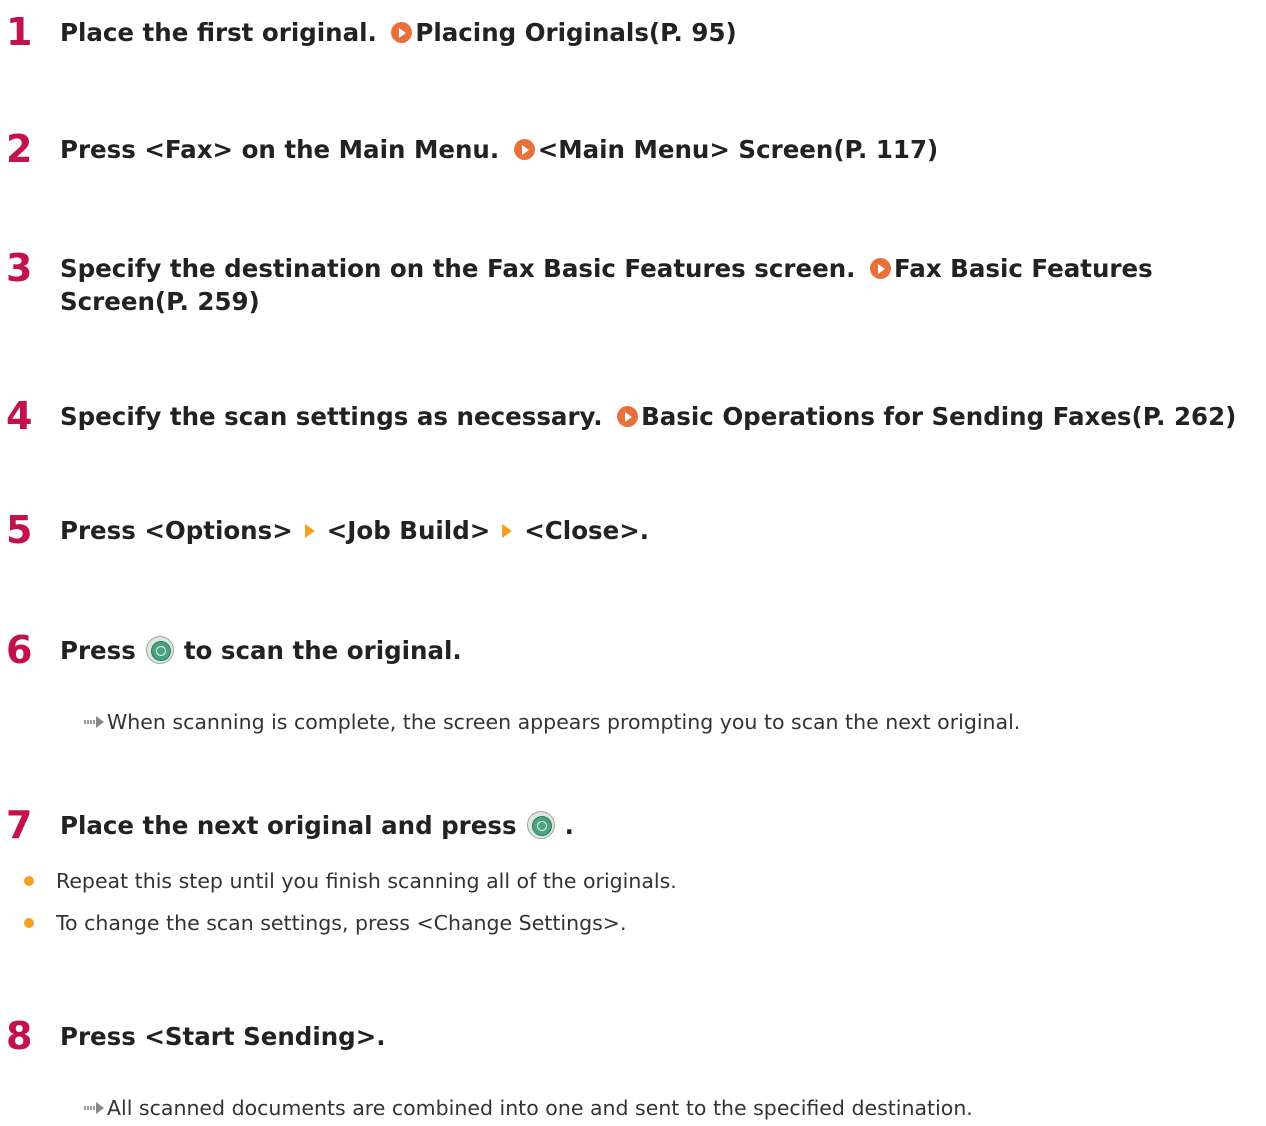 This screenshot has width=1266, height=1126. I want to click on step-number: 5, so click(19, 530).